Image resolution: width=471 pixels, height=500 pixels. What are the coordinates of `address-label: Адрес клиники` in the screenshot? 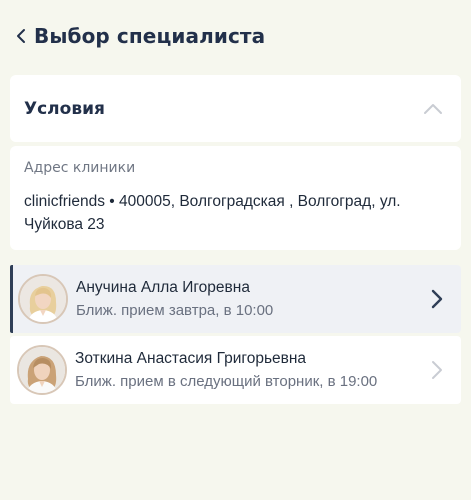 It's located at (80, 168).